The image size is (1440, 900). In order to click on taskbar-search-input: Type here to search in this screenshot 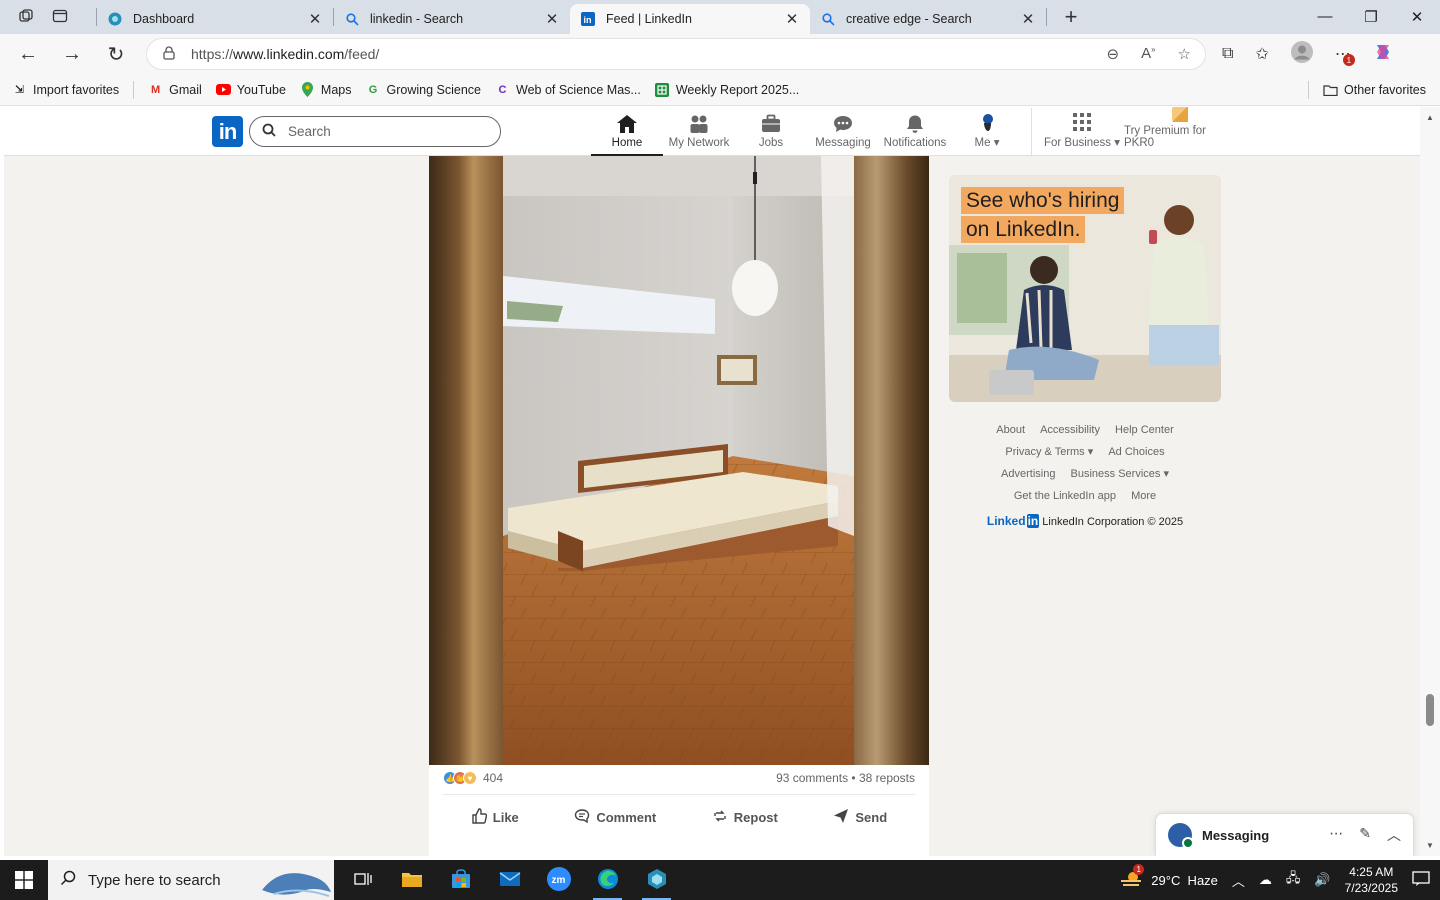, I will do `click(191, 880)`.